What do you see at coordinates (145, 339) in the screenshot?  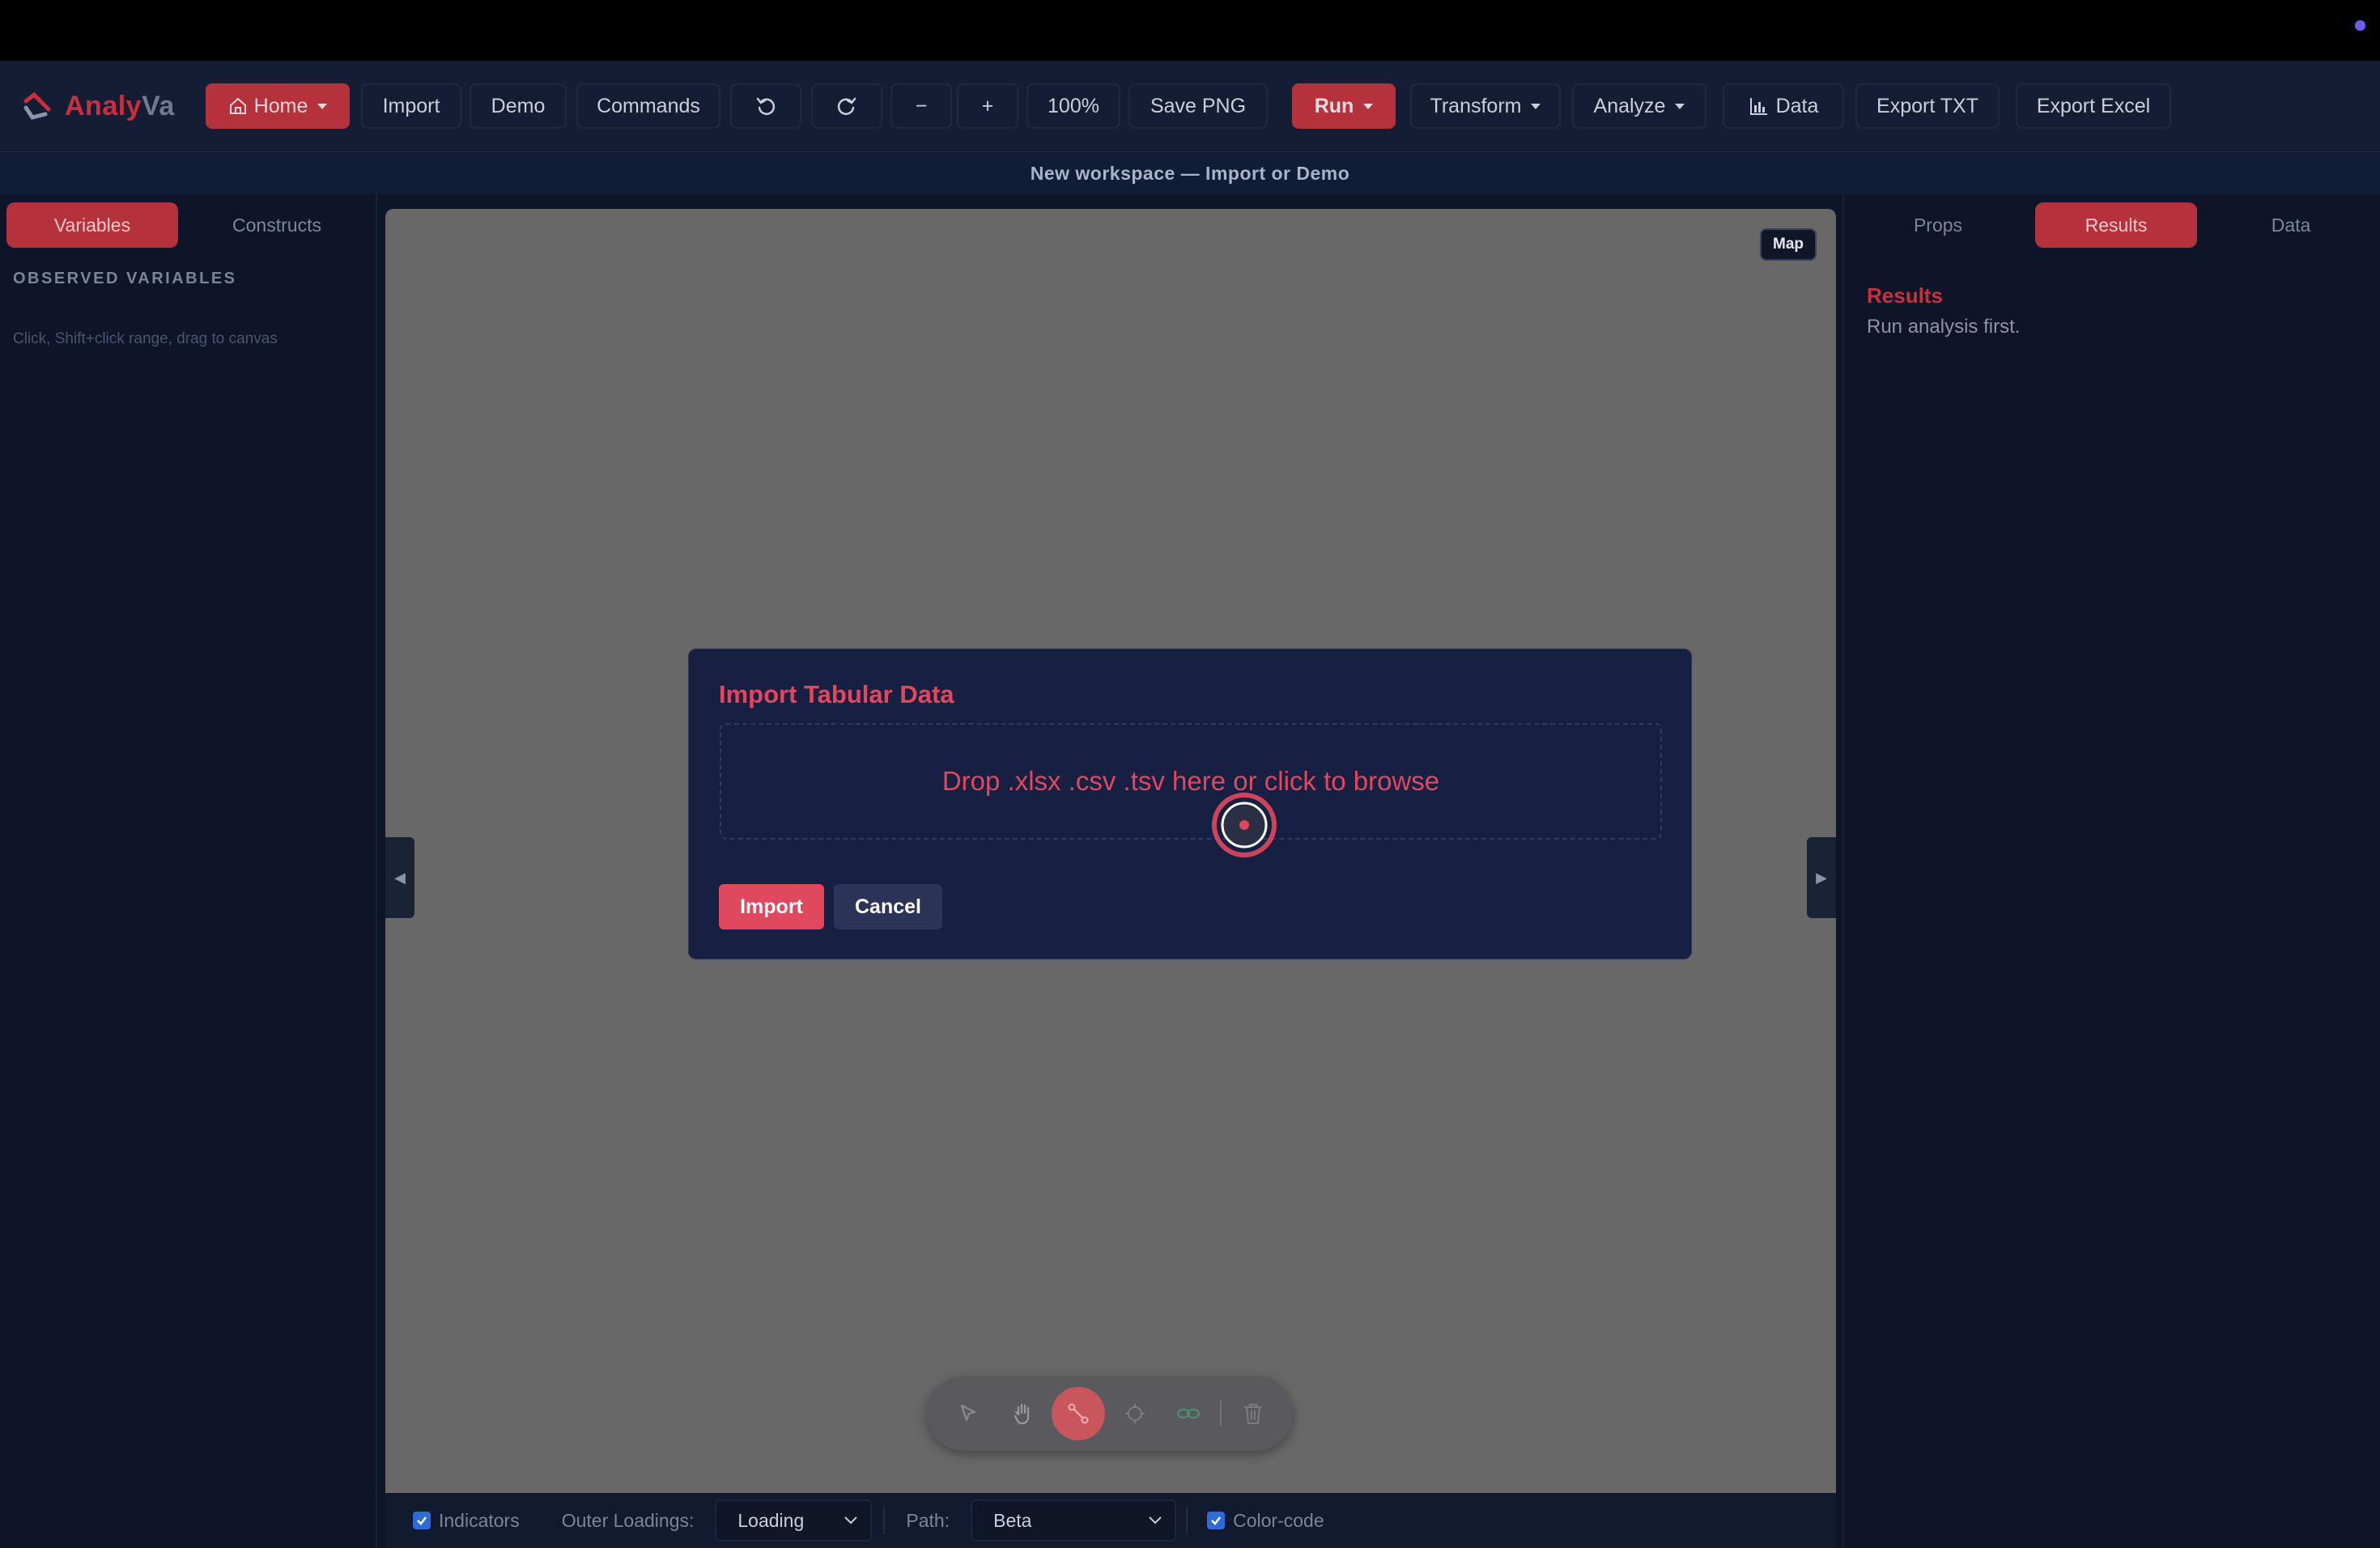 I see `variables-hint: Click, Shift+click range, drag to canvas` at bounding box center [145, 339].